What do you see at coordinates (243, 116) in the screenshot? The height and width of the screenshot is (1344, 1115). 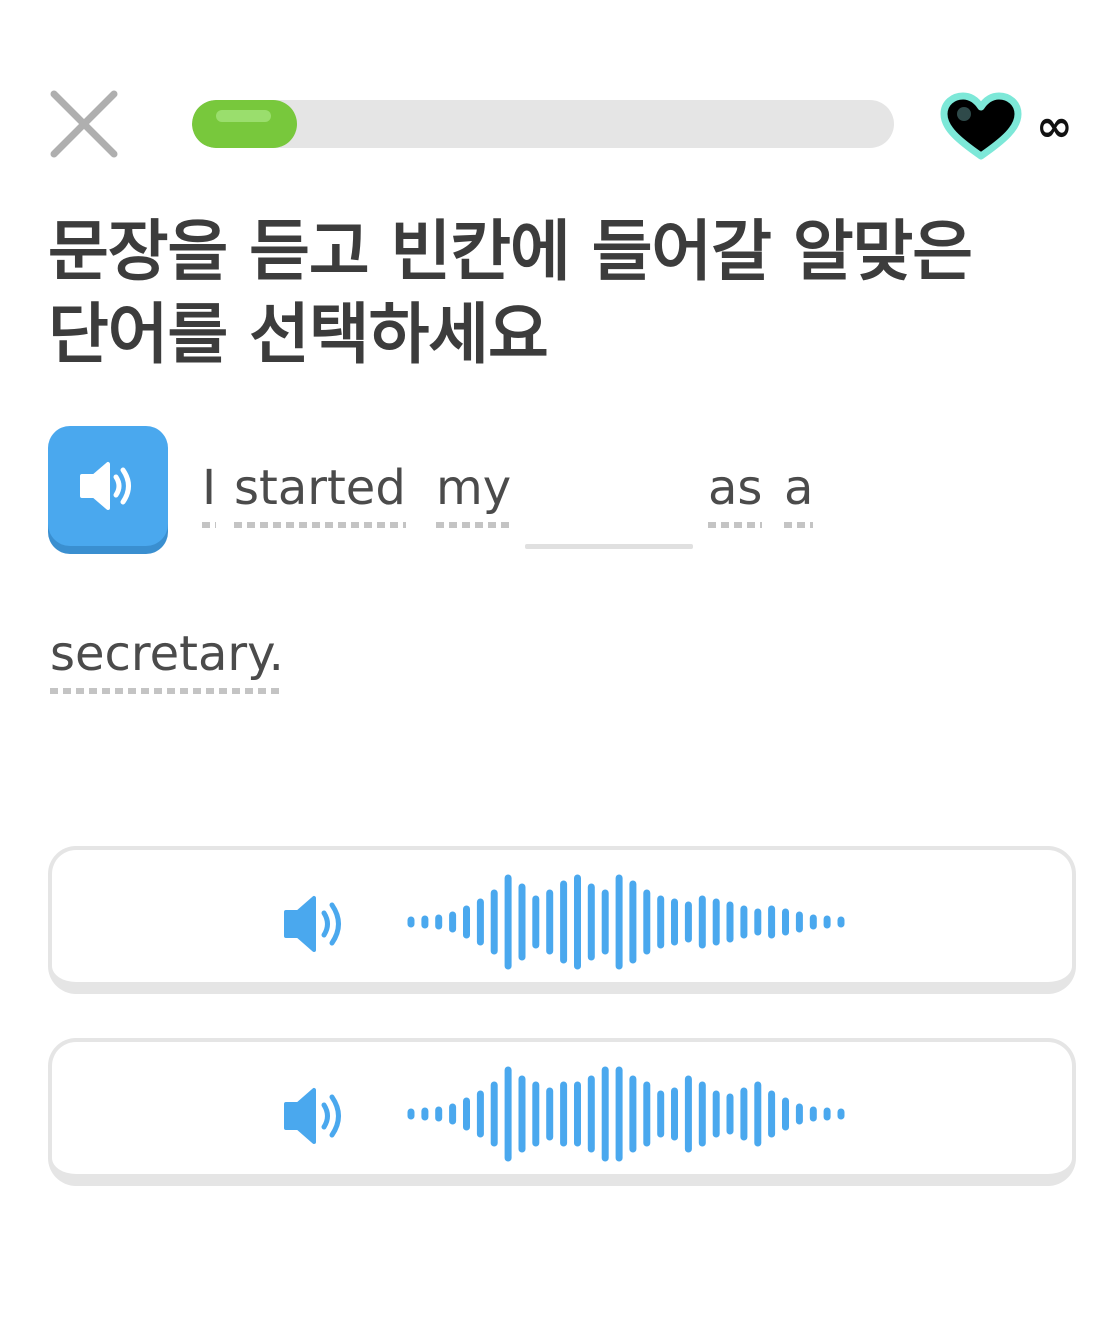 I see `progress-highlight` at bounding box center [243, 116].